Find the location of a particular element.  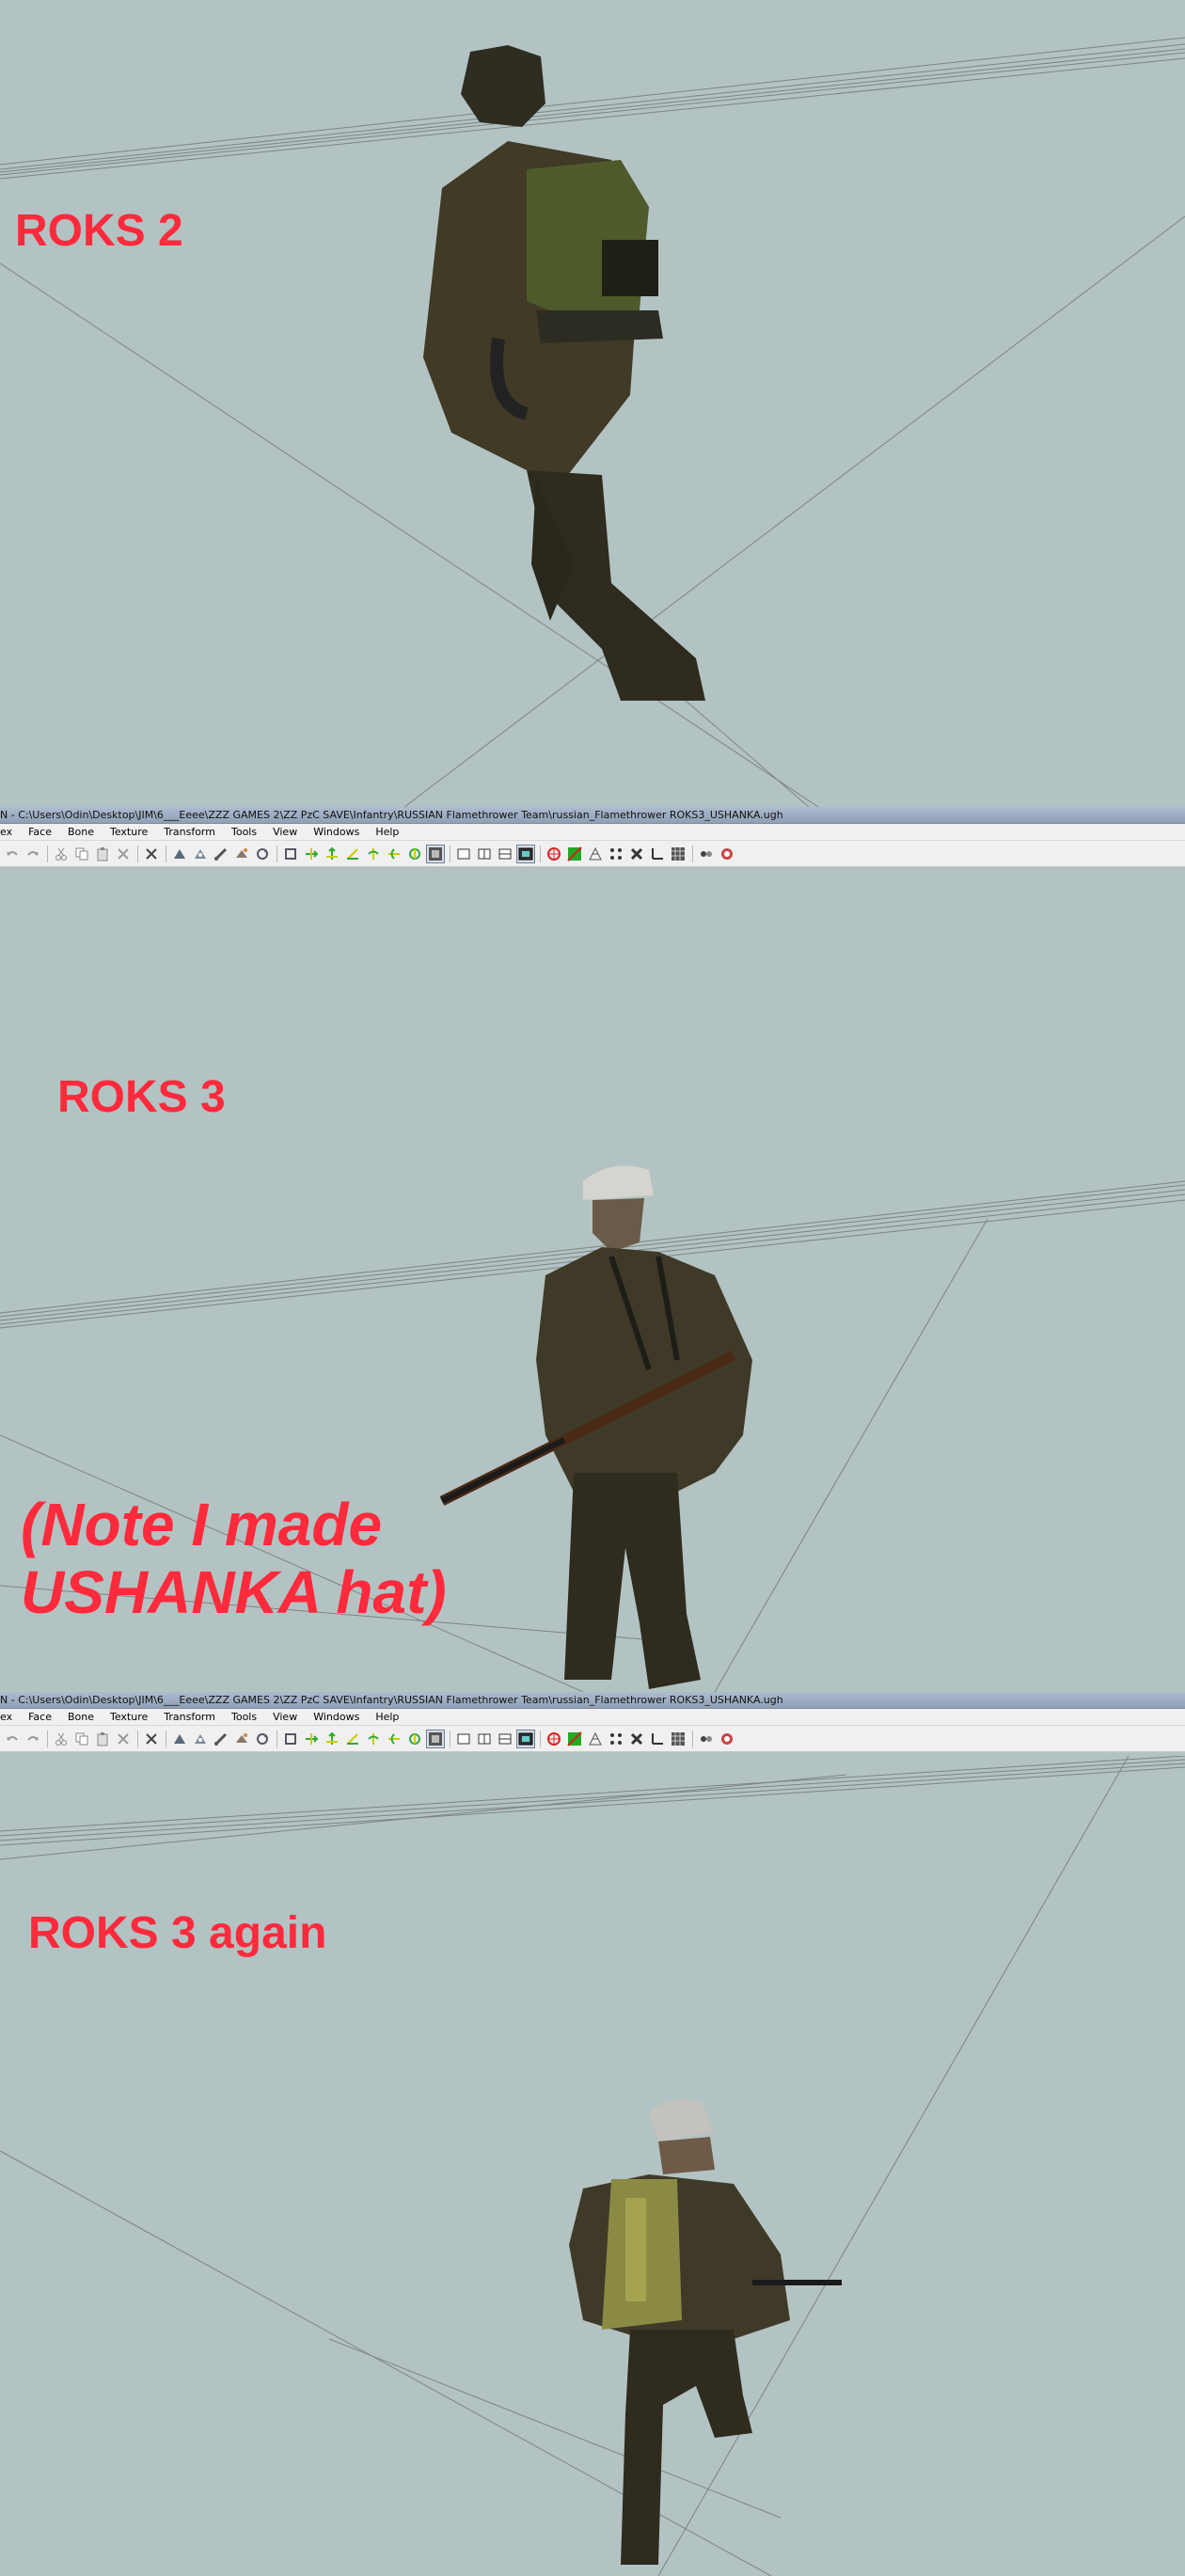

viewport-2-label: ROKS 3 is located at coordinates (141, 1097).